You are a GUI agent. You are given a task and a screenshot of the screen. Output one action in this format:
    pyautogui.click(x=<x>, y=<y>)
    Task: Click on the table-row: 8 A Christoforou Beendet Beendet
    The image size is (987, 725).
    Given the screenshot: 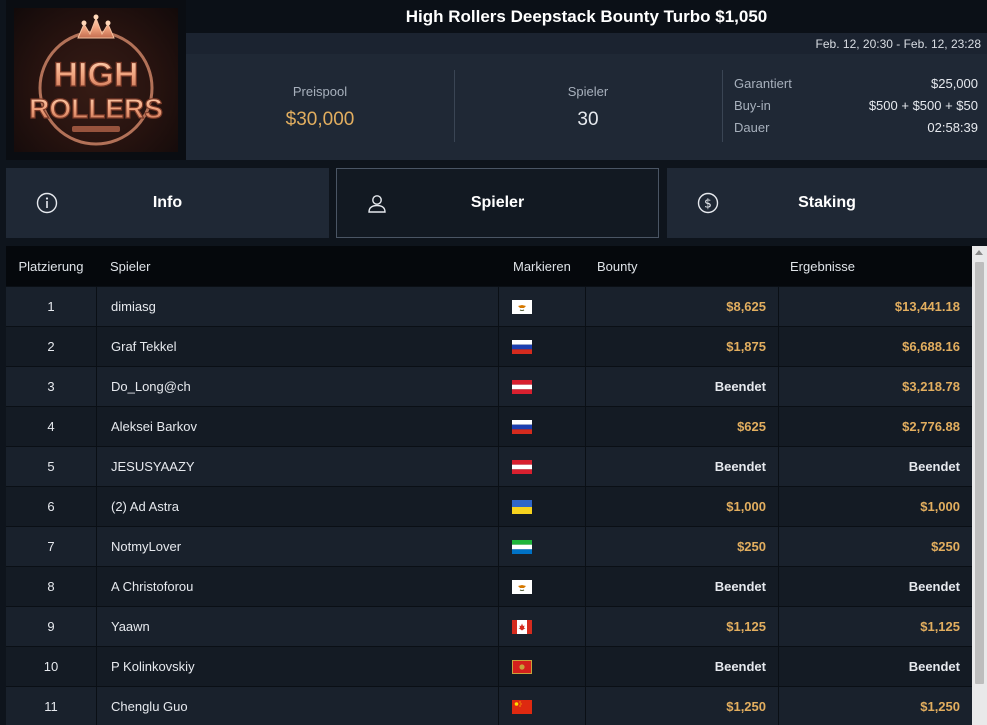 What is the action you would take?
    pyautogui.click(x=489, y=586)
    